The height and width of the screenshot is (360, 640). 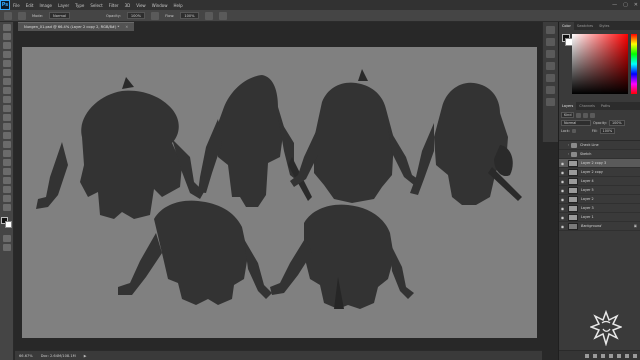 I want to click on move-tool-icon, so click(x=6, y=27).